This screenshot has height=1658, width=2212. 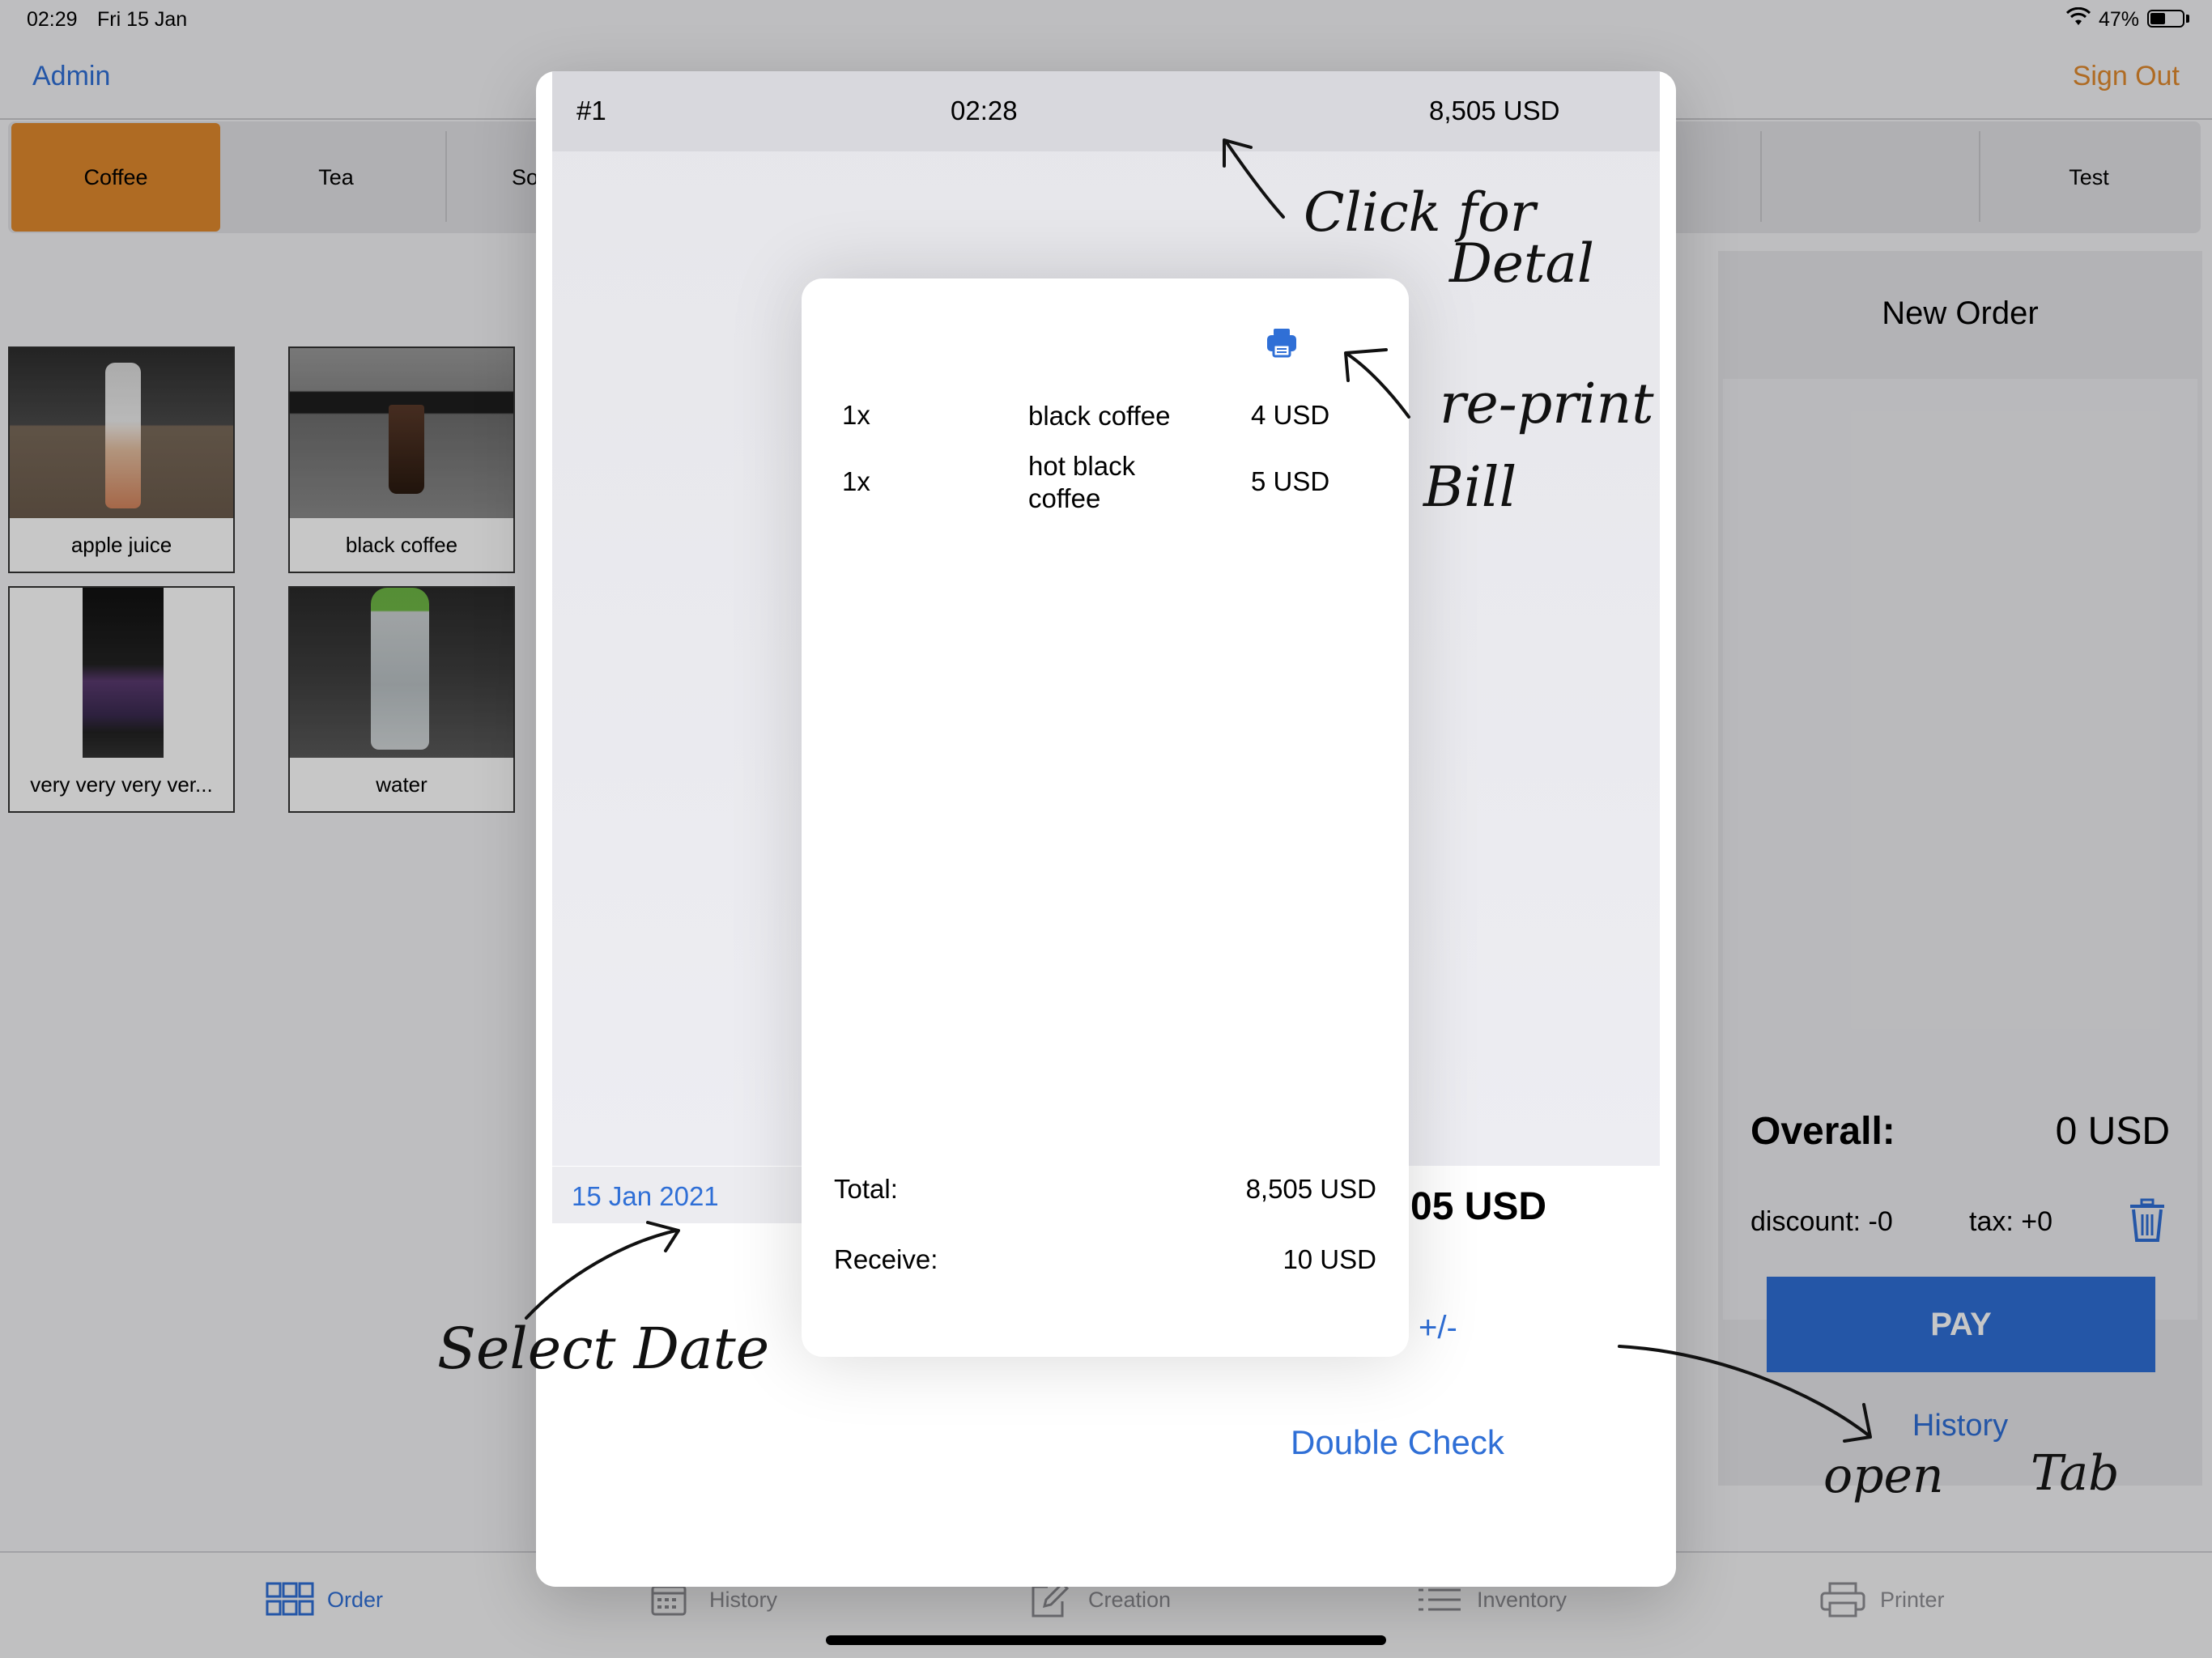 What do you see at coordinates (1282, 343) in the screenshot?
I see `printer-icon` at bounding box center [1282, 343].